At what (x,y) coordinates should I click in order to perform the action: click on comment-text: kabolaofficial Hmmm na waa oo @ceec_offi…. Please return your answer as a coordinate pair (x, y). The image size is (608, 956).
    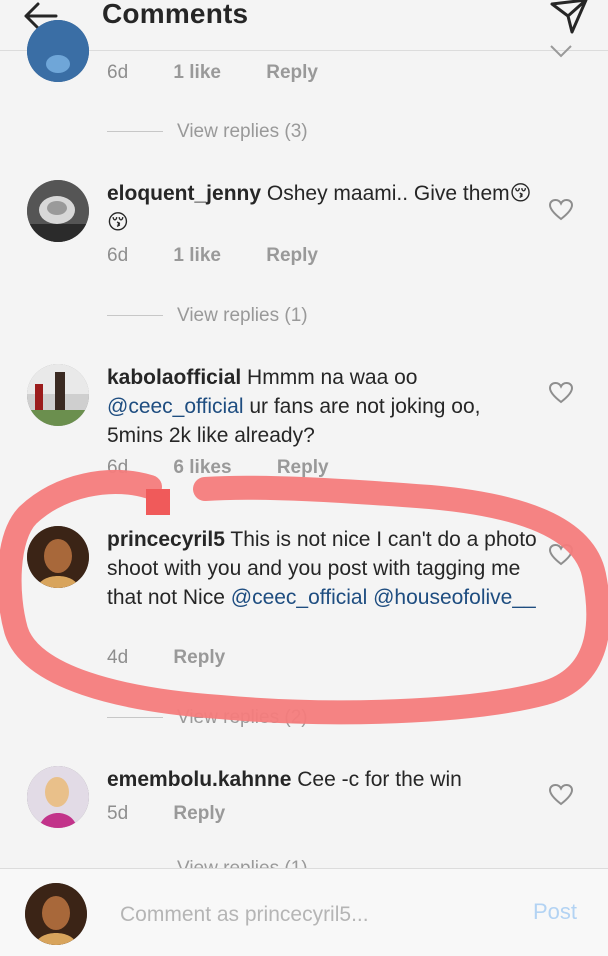
    Looking at the image, I should click on (322, 406).